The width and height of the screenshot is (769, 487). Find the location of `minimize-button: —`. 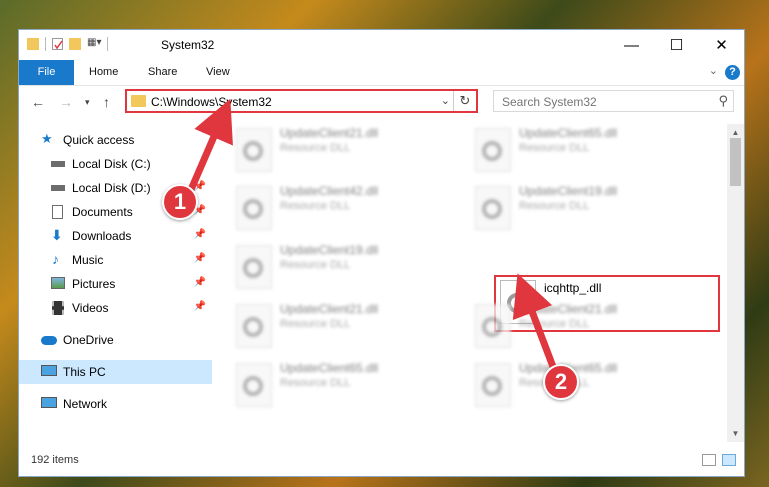

minimize-button: — is located at coordinates (631, 45).